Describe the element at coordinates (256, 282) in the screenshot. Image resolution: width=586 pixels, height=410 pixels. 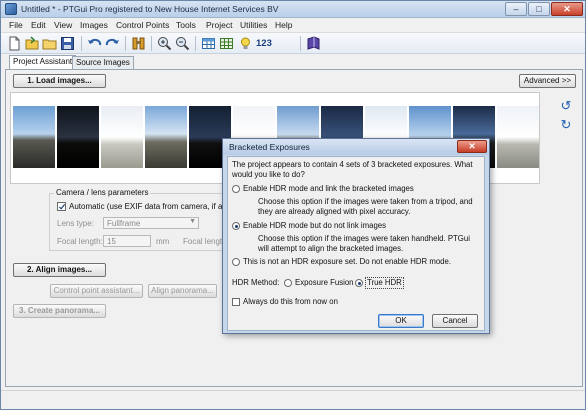
I see `hdr-method-label: HDR Method:` at that location.